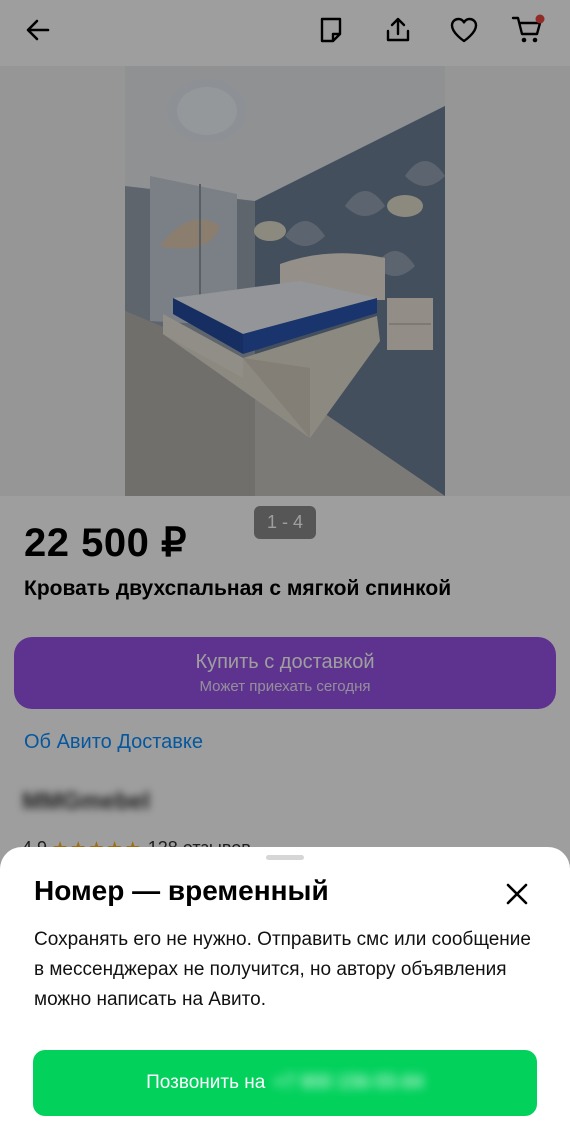 Image resolution: width=570 pixels, height=1137 pixels. I want to click on call-phone-number: +7 900 156-55-84, so click(348, 1082).